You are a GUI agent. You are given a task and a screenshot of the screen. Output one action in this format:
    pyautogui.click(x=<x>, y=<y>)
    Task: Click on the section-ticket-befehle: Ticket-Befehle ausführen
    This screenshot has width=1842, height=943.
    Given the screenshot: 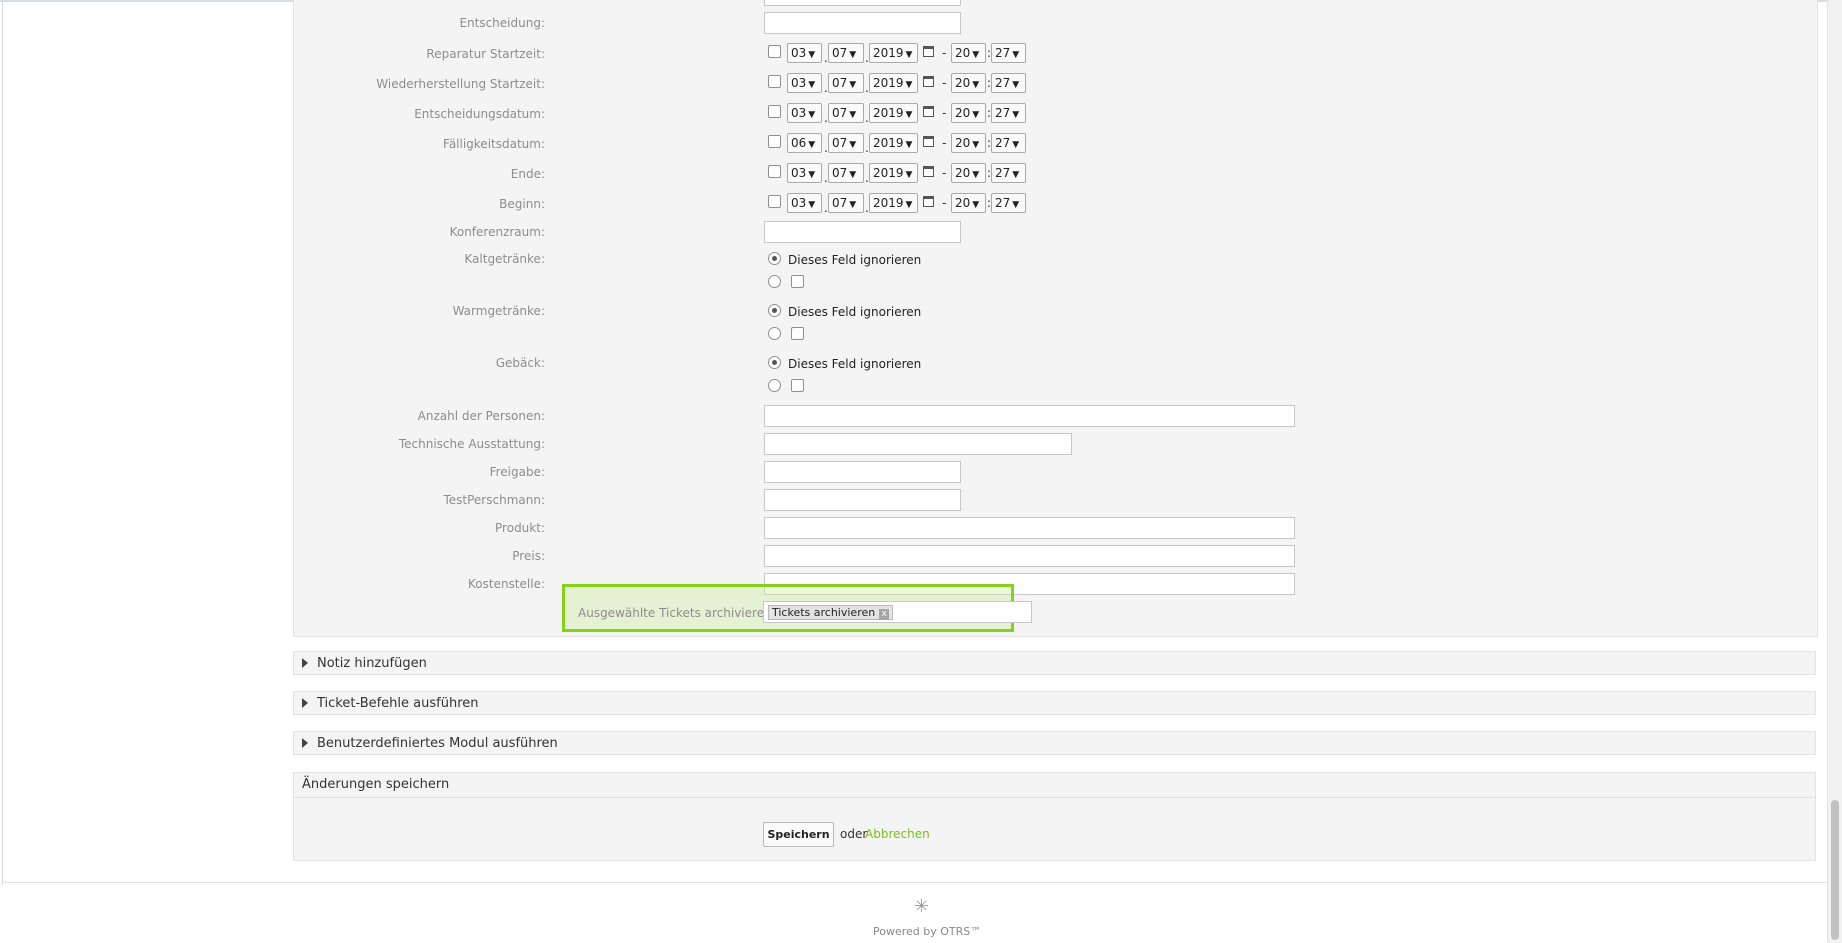 What is the action you would take?
    pyautogui.click(x=1054, y=703)
    